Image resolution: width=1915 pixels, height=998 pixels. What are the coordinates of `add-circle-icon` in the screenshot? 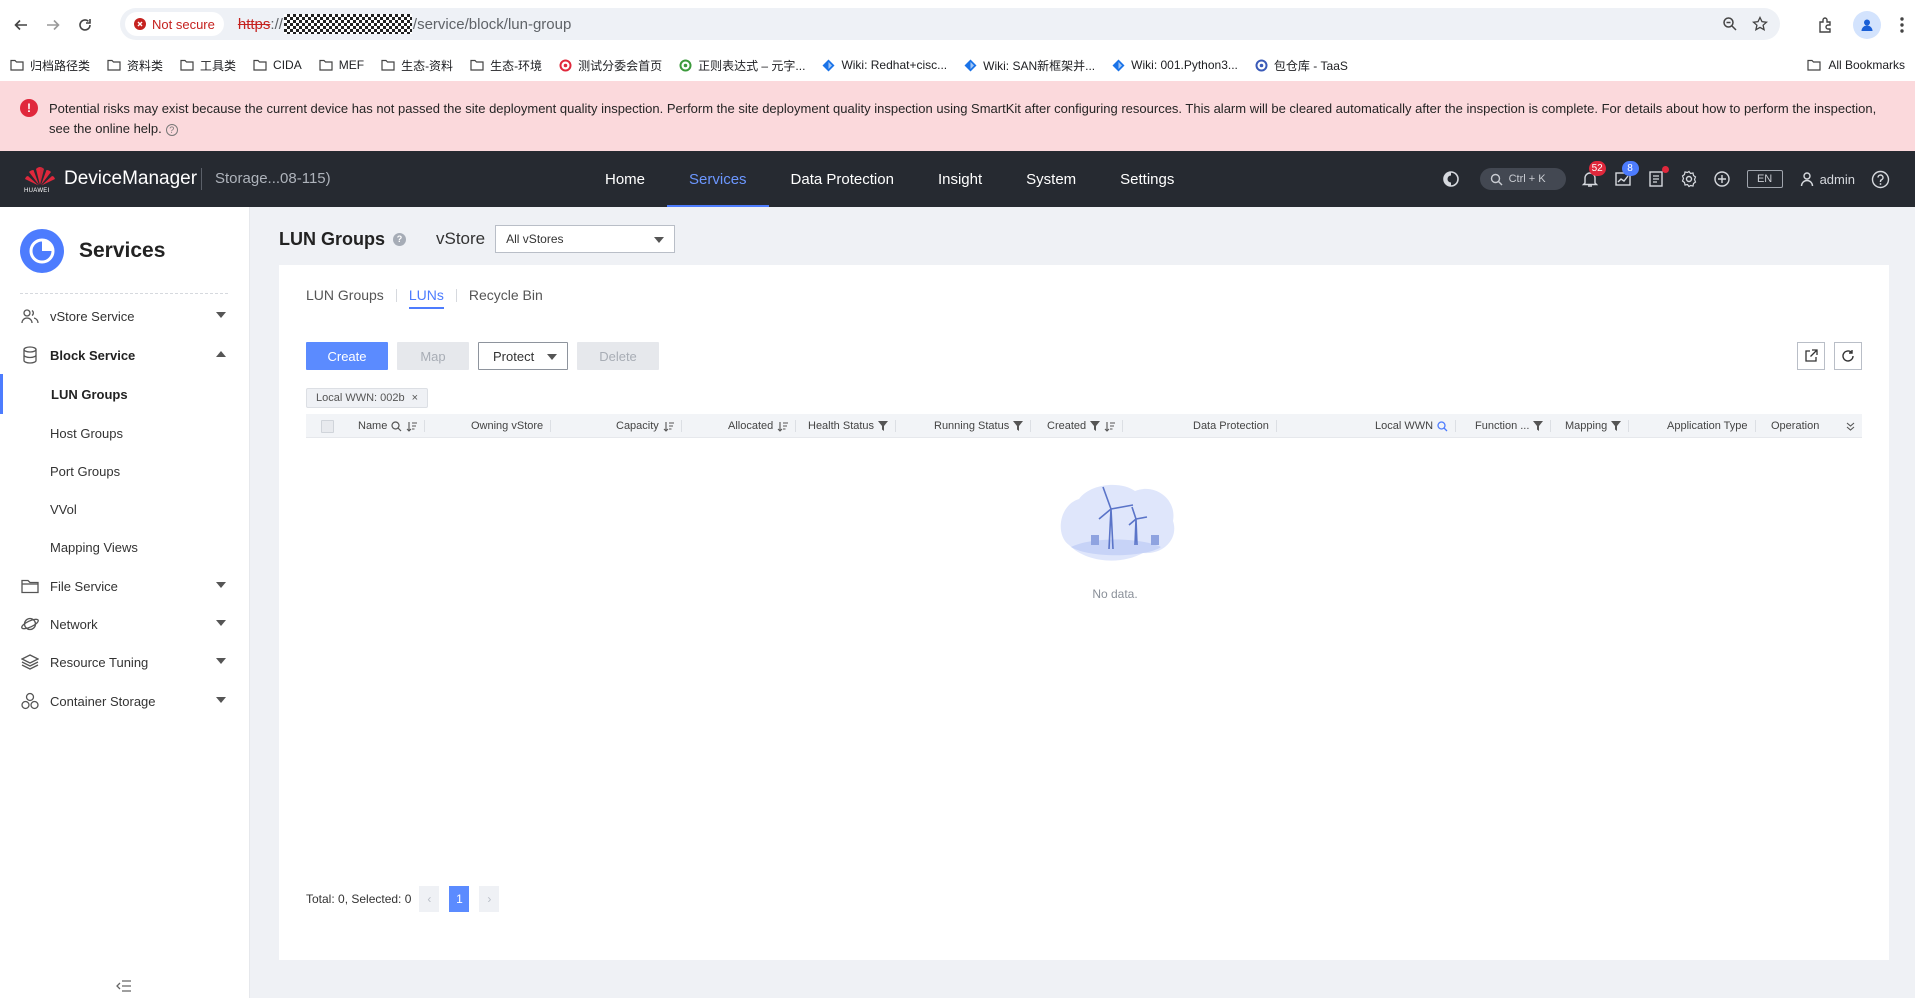 It's located at (1722, 179).